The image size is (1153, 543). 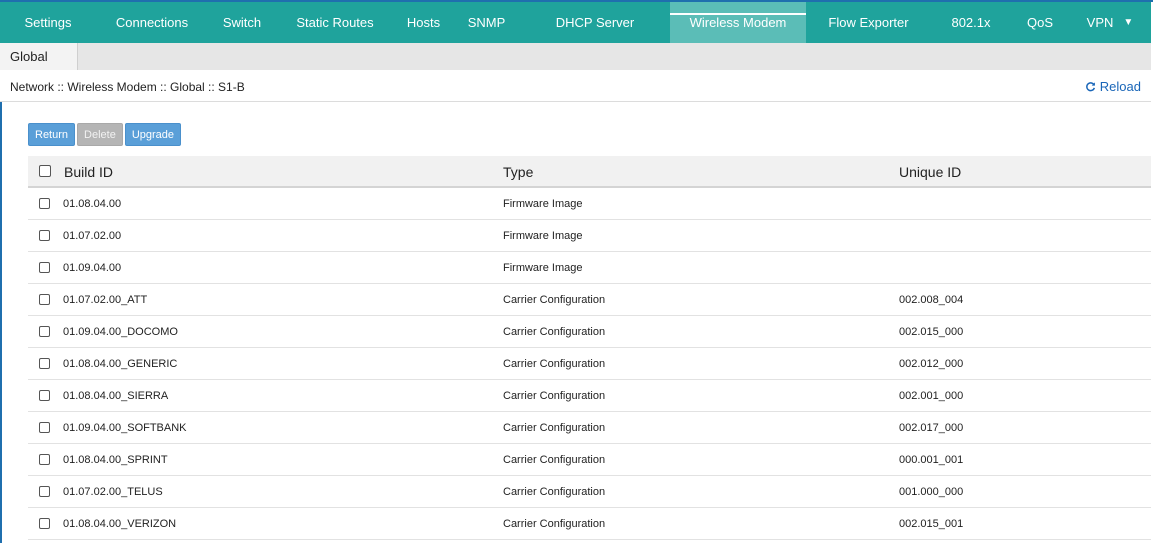 I want to click on nav-settings: Settings, so click(x=48, y=22).